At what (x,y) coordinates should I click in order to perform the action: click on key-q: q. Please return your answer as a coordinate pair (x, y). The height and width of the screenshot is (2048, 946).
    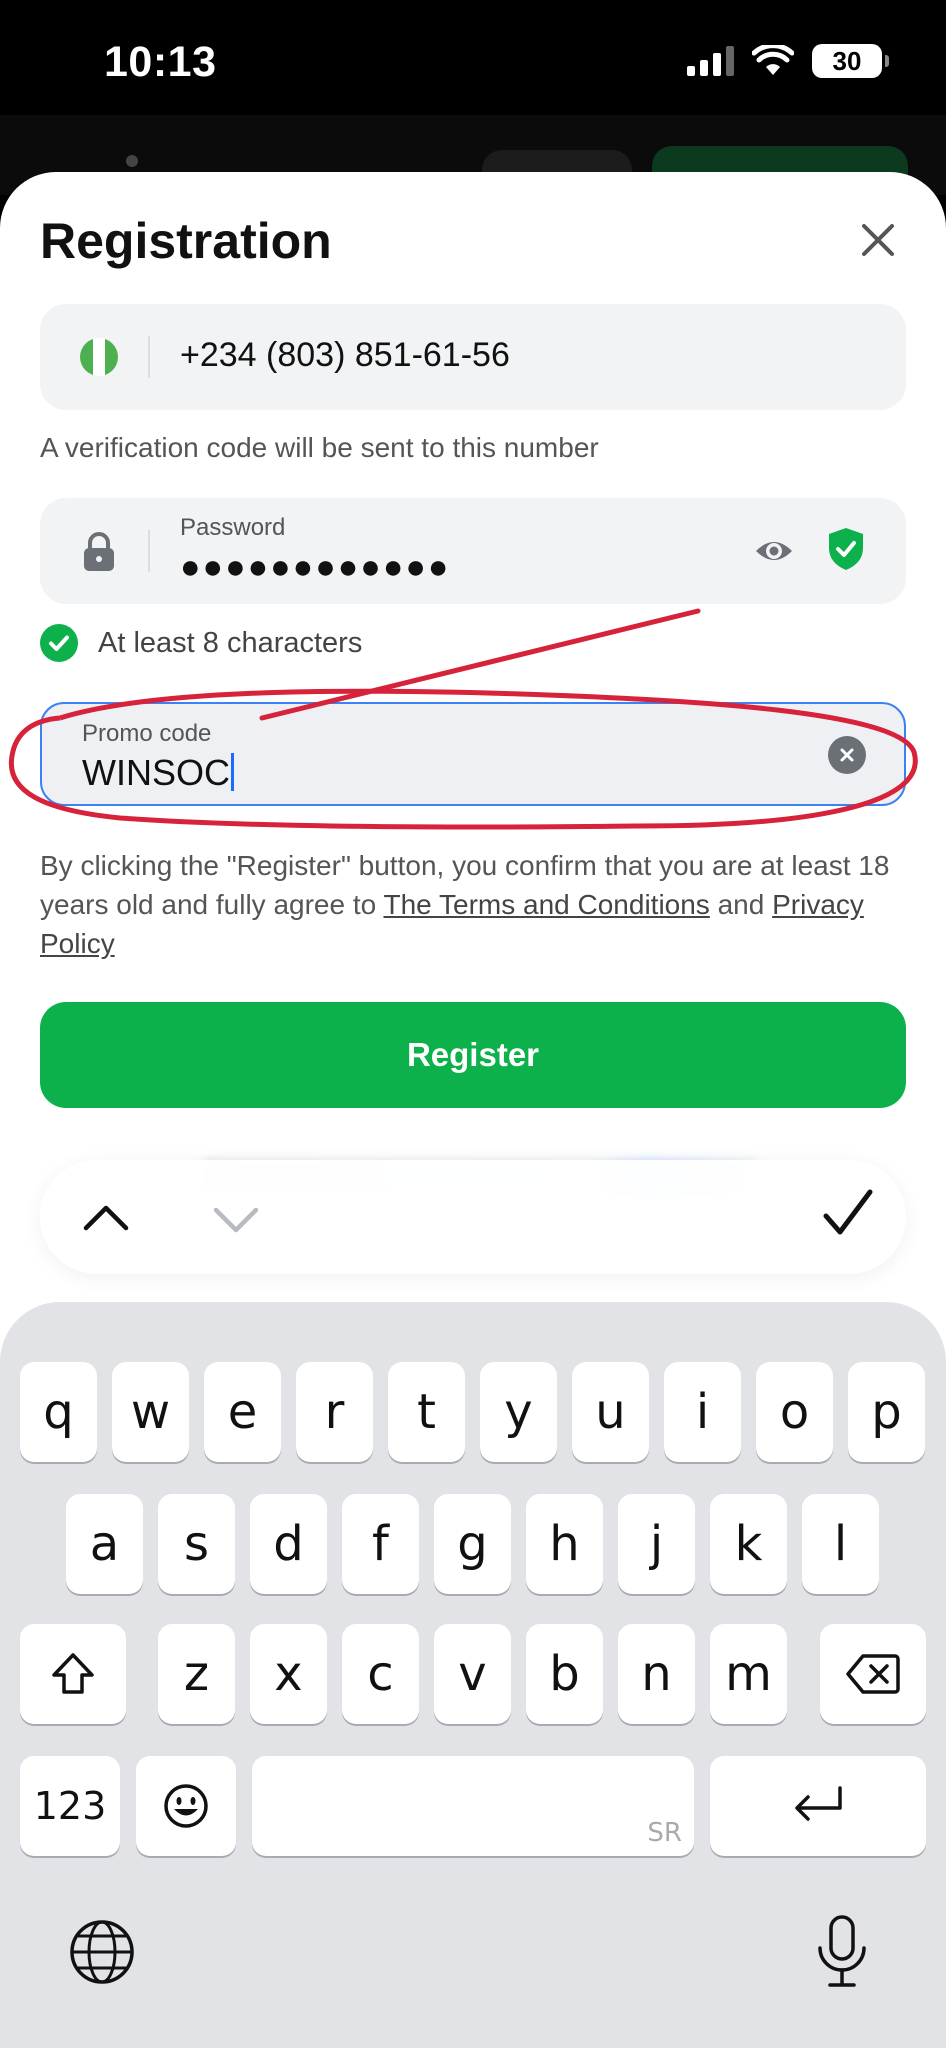
    Looking at the image, I should click on (58, 1412).